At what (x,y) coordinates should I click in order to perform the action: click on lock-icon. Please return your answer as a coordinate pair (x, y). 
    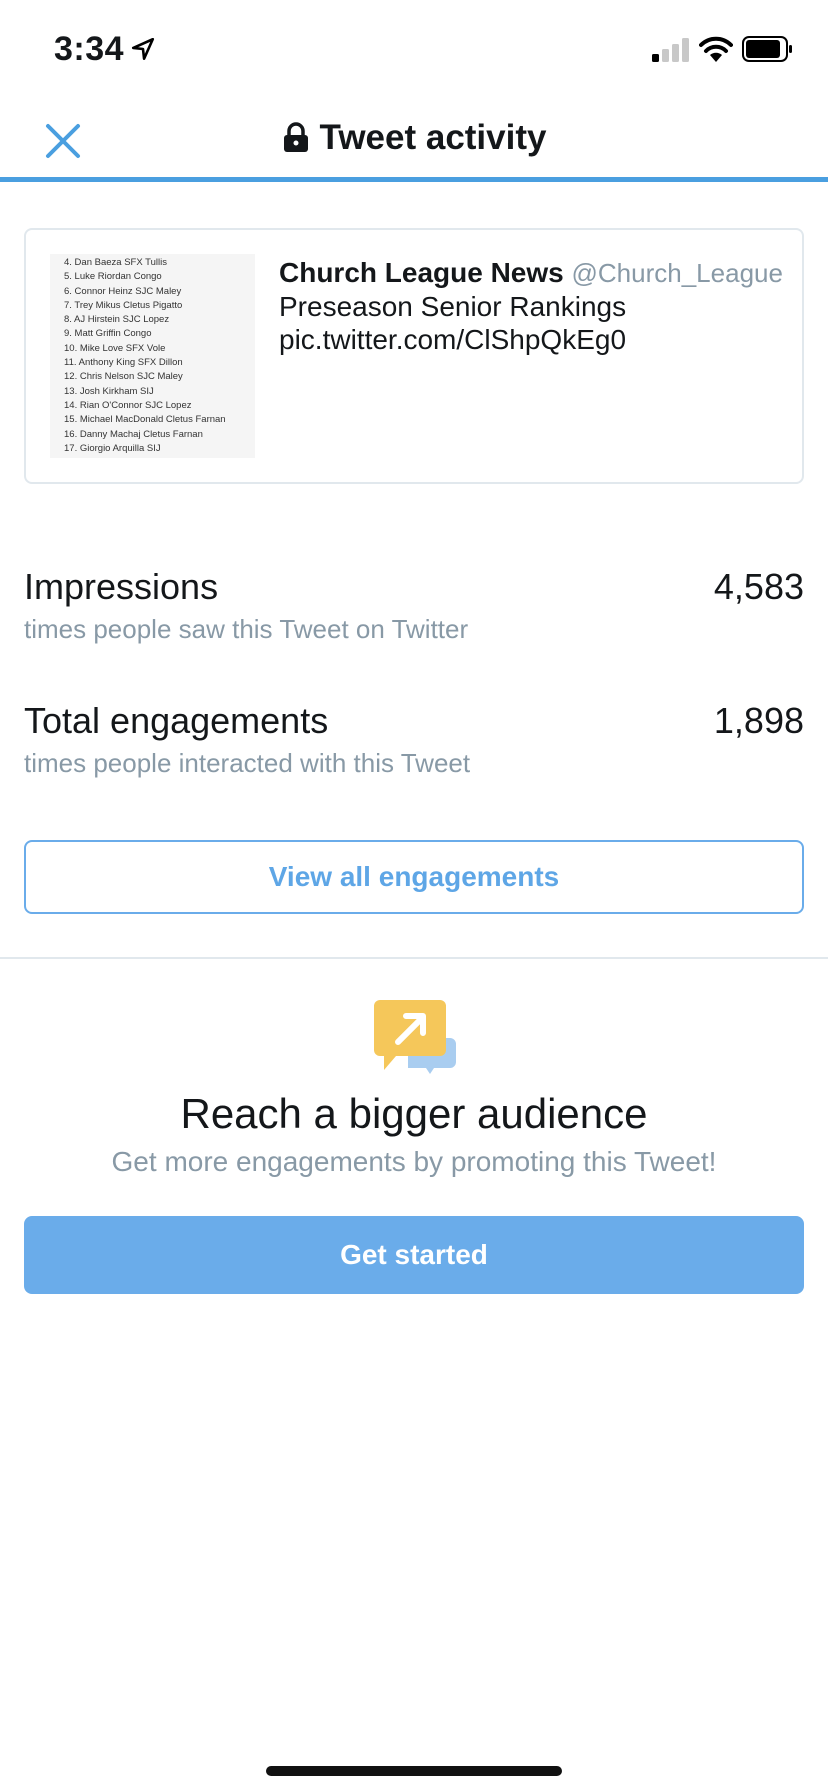
    Looking at the image, I should click on (295, 137).